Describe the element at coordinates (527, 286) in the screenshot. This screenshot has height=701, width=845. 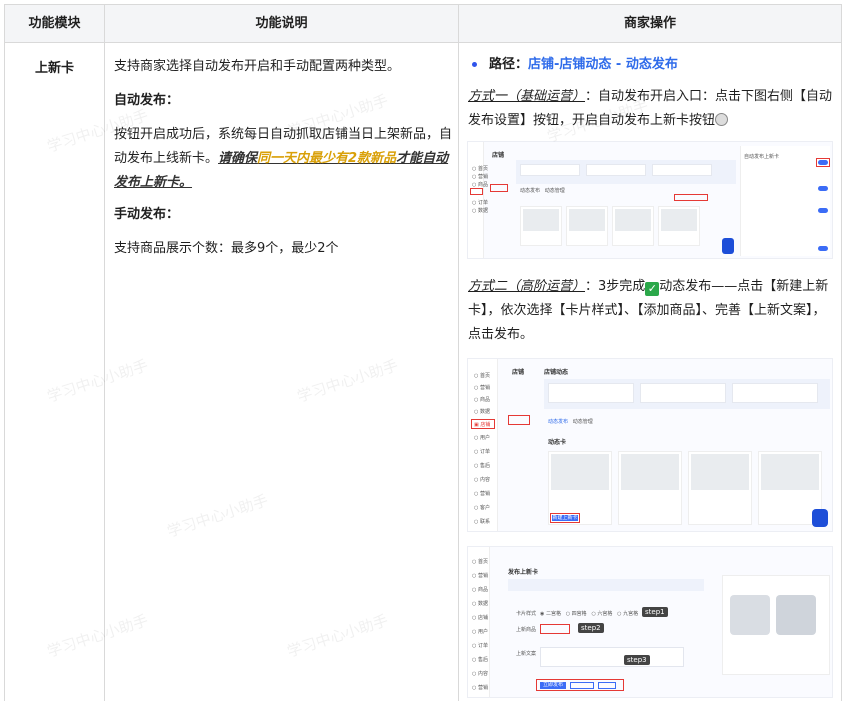
I see `way2-label: 方式二（高阶运营）` at that location.